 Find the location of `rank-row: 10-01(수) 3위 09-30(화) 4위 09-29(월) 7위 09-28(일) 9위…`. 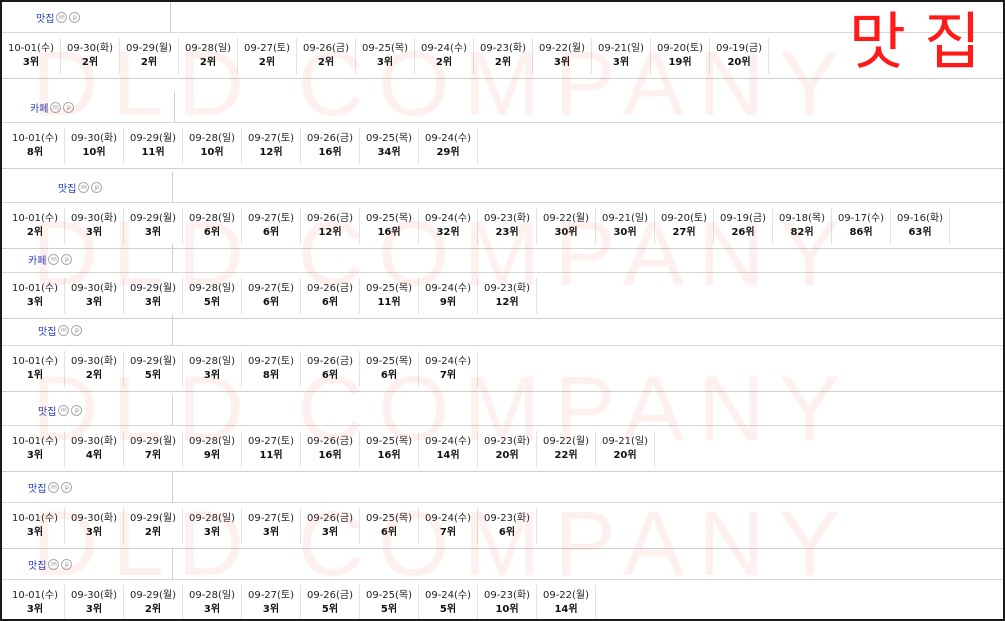

rank-row: 10-01(수) 3위 09-30(화) 4위 09-29(월) 7위 09-28(일) 9위… is located at coordinates (330, 449).